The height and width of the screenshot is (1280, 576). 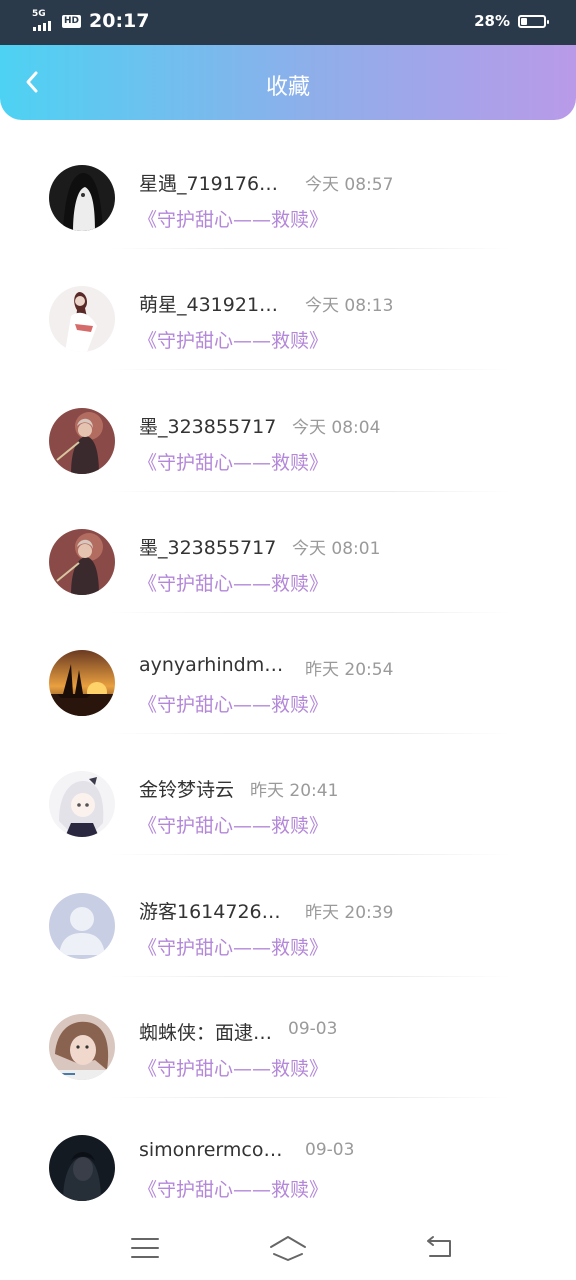 What do you see at coordinates (349, 185) in the screenshot?
I see `timestamp: 今天 08:57` at bounding box center [349, 185].